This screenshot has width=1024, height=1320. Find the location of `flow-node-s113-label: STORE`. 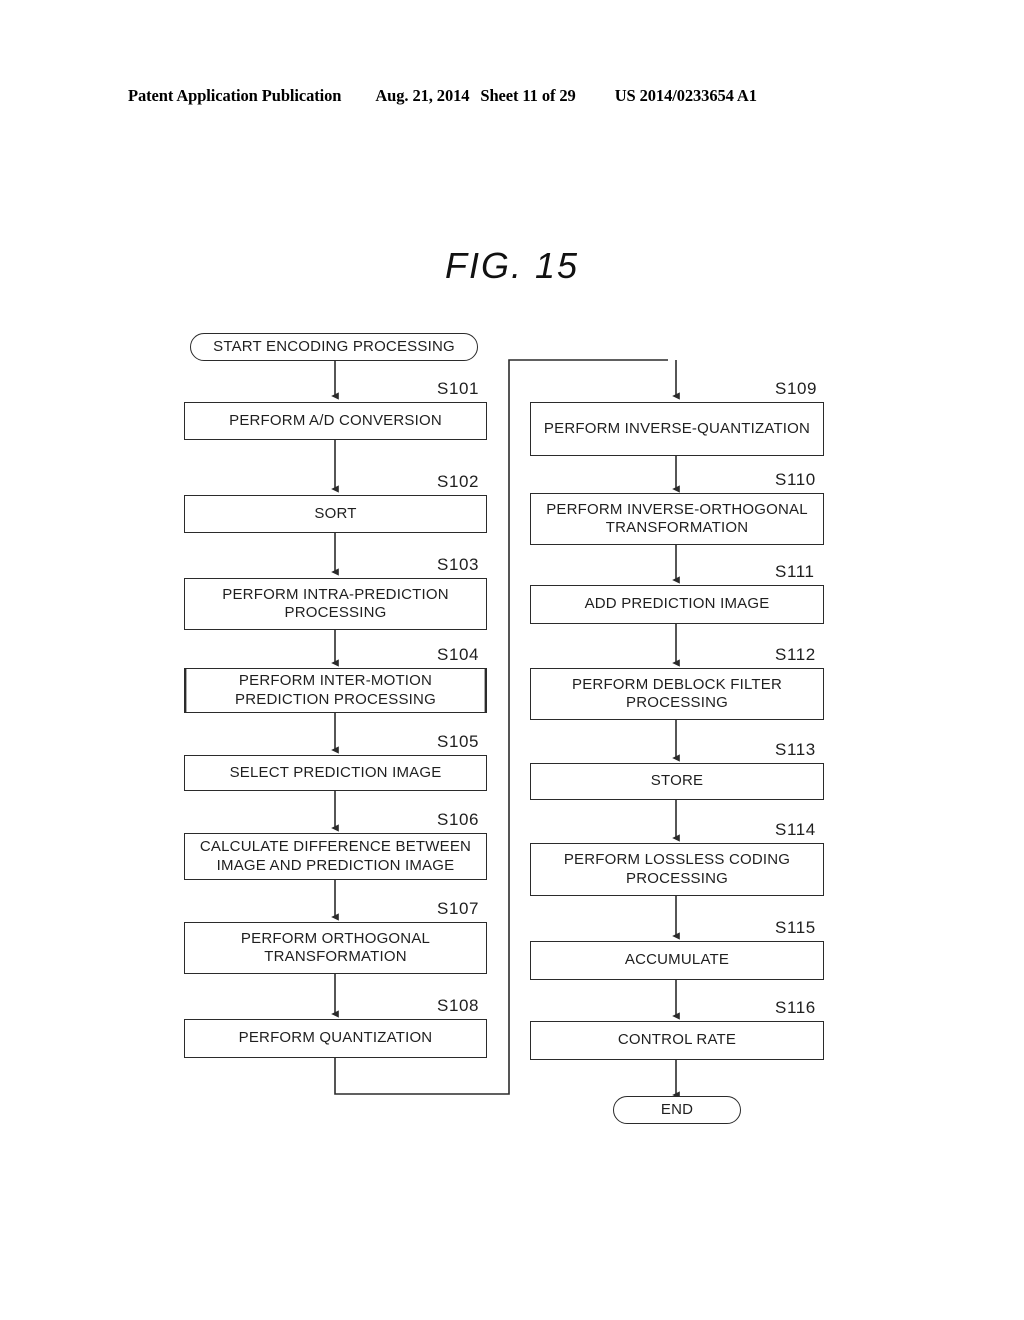

flow-node-s113-label: STORE is located at coordinates (677, 781).